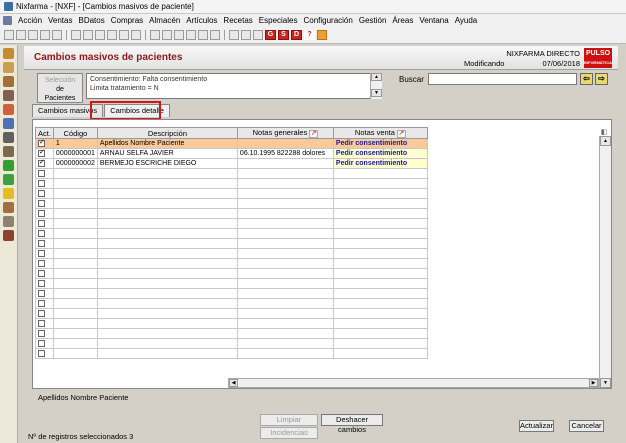 The image size is (626, 443). I want to click on scroll-down-icon: ▼, so click(376, 93).